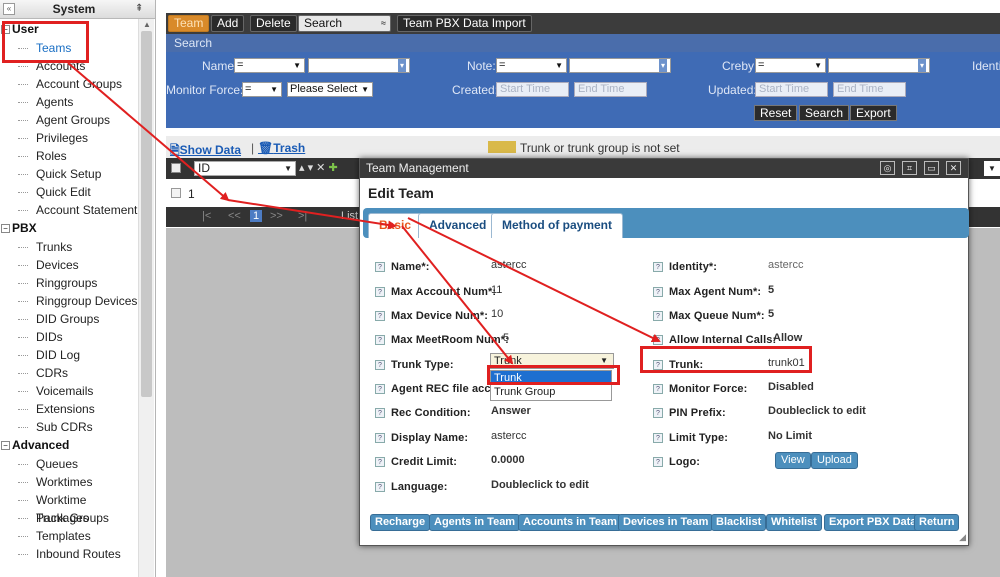  What do you see at coordinates (879, 65) in the screenshot?
I see `creby-value-select: ▾` at bounding box center [879, 65].